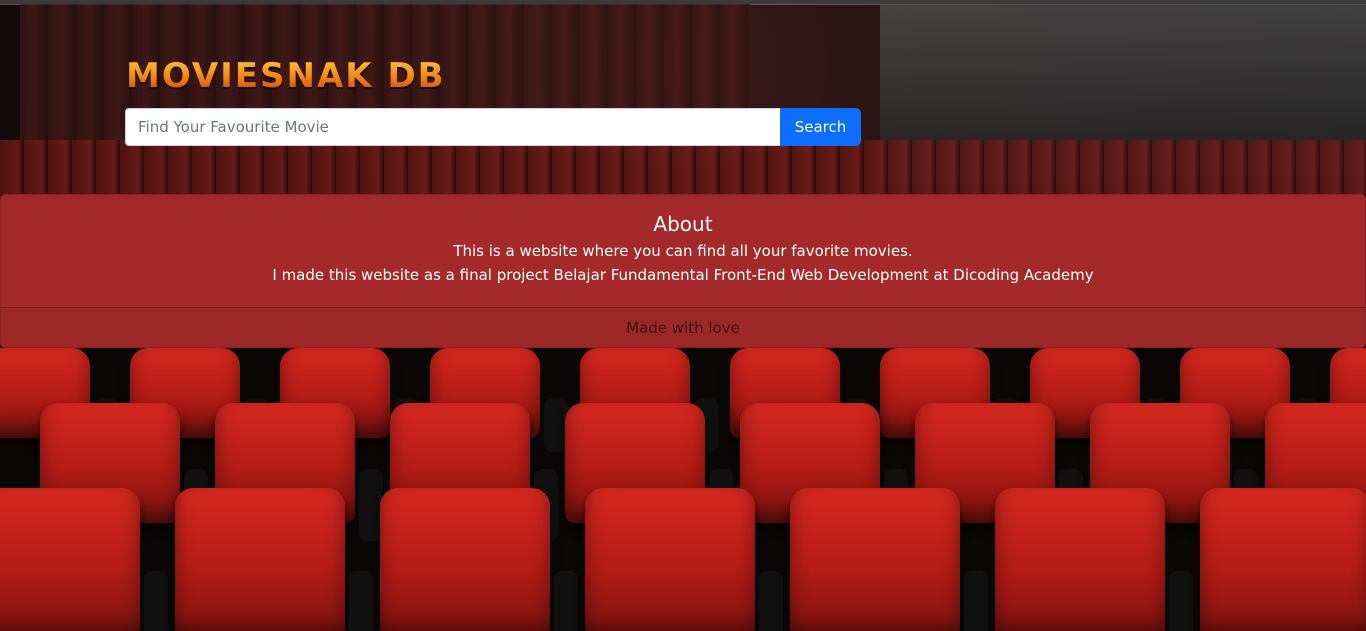 The width and height of the screenshot is (1366, 631). What do you see at coordinates (820, 127) in the screenshot?
I see `search-button: Search` at bounding box center [820, 127].